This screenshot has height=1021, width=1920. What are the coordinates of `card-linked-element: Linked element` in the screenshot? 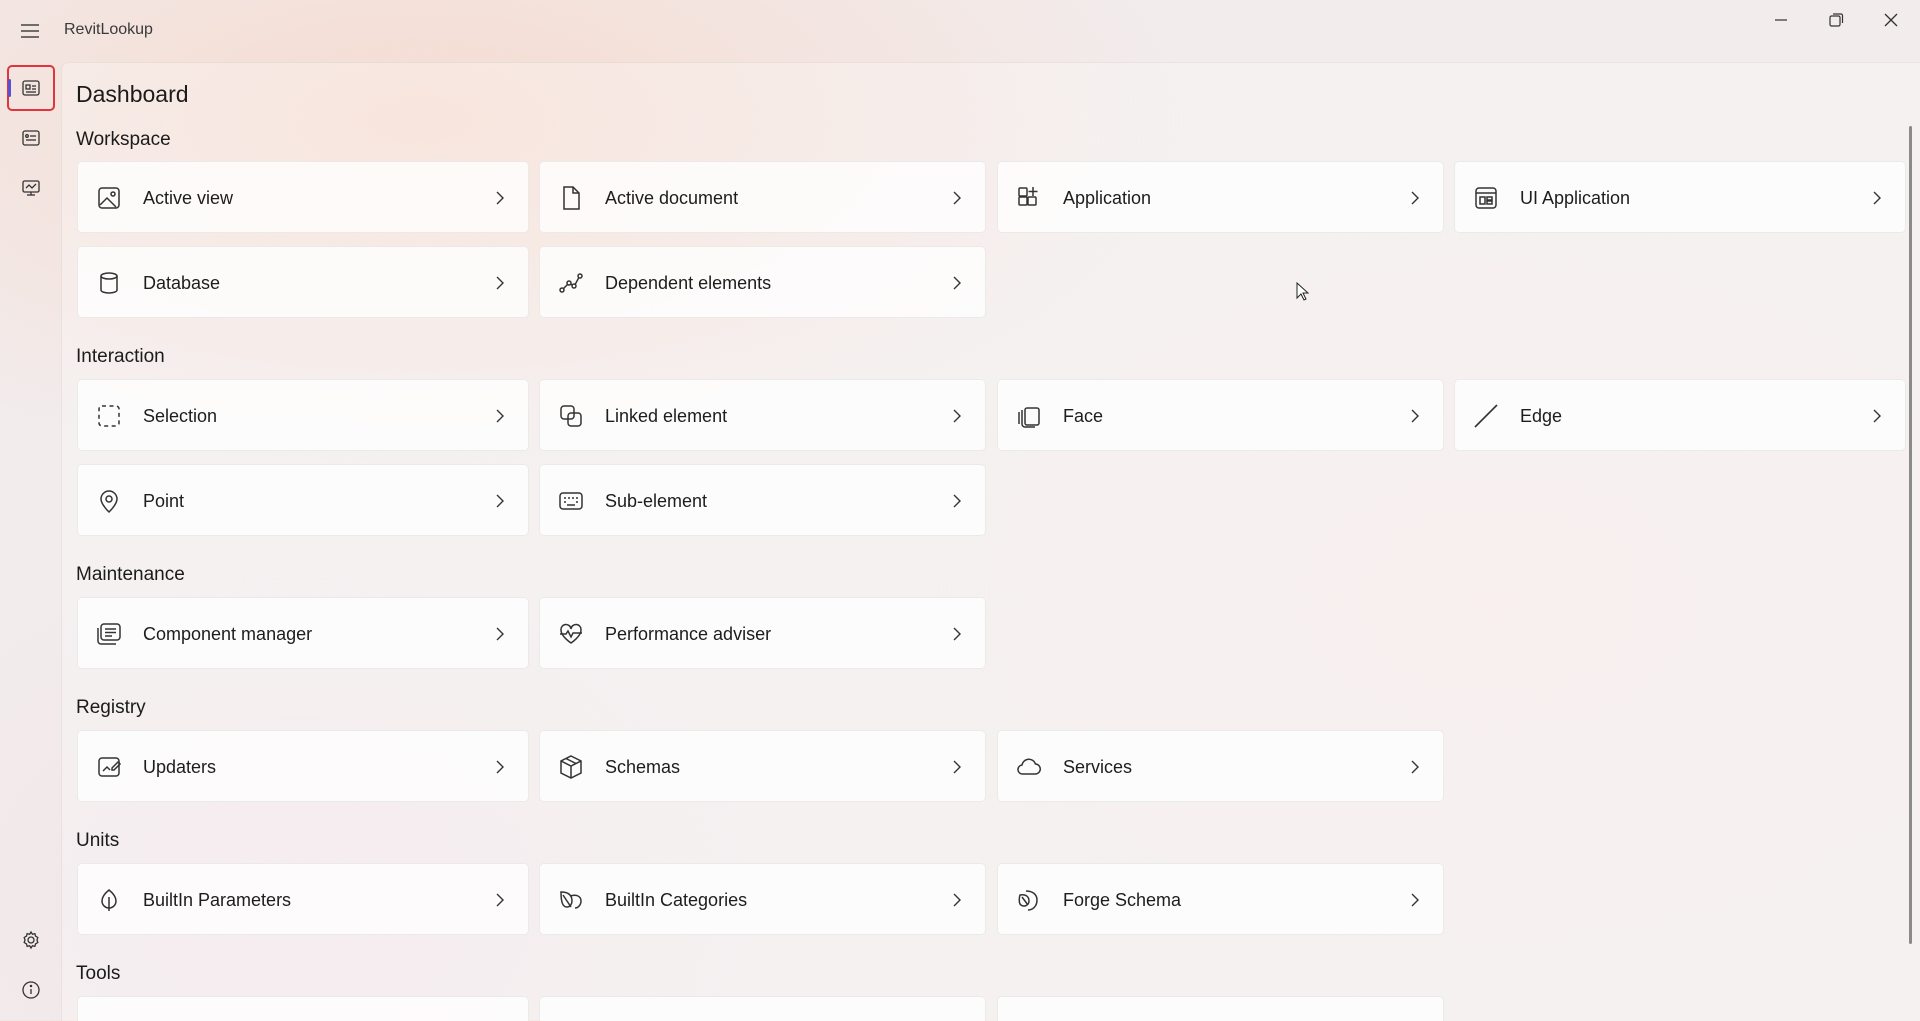 It's located at (762, 415).